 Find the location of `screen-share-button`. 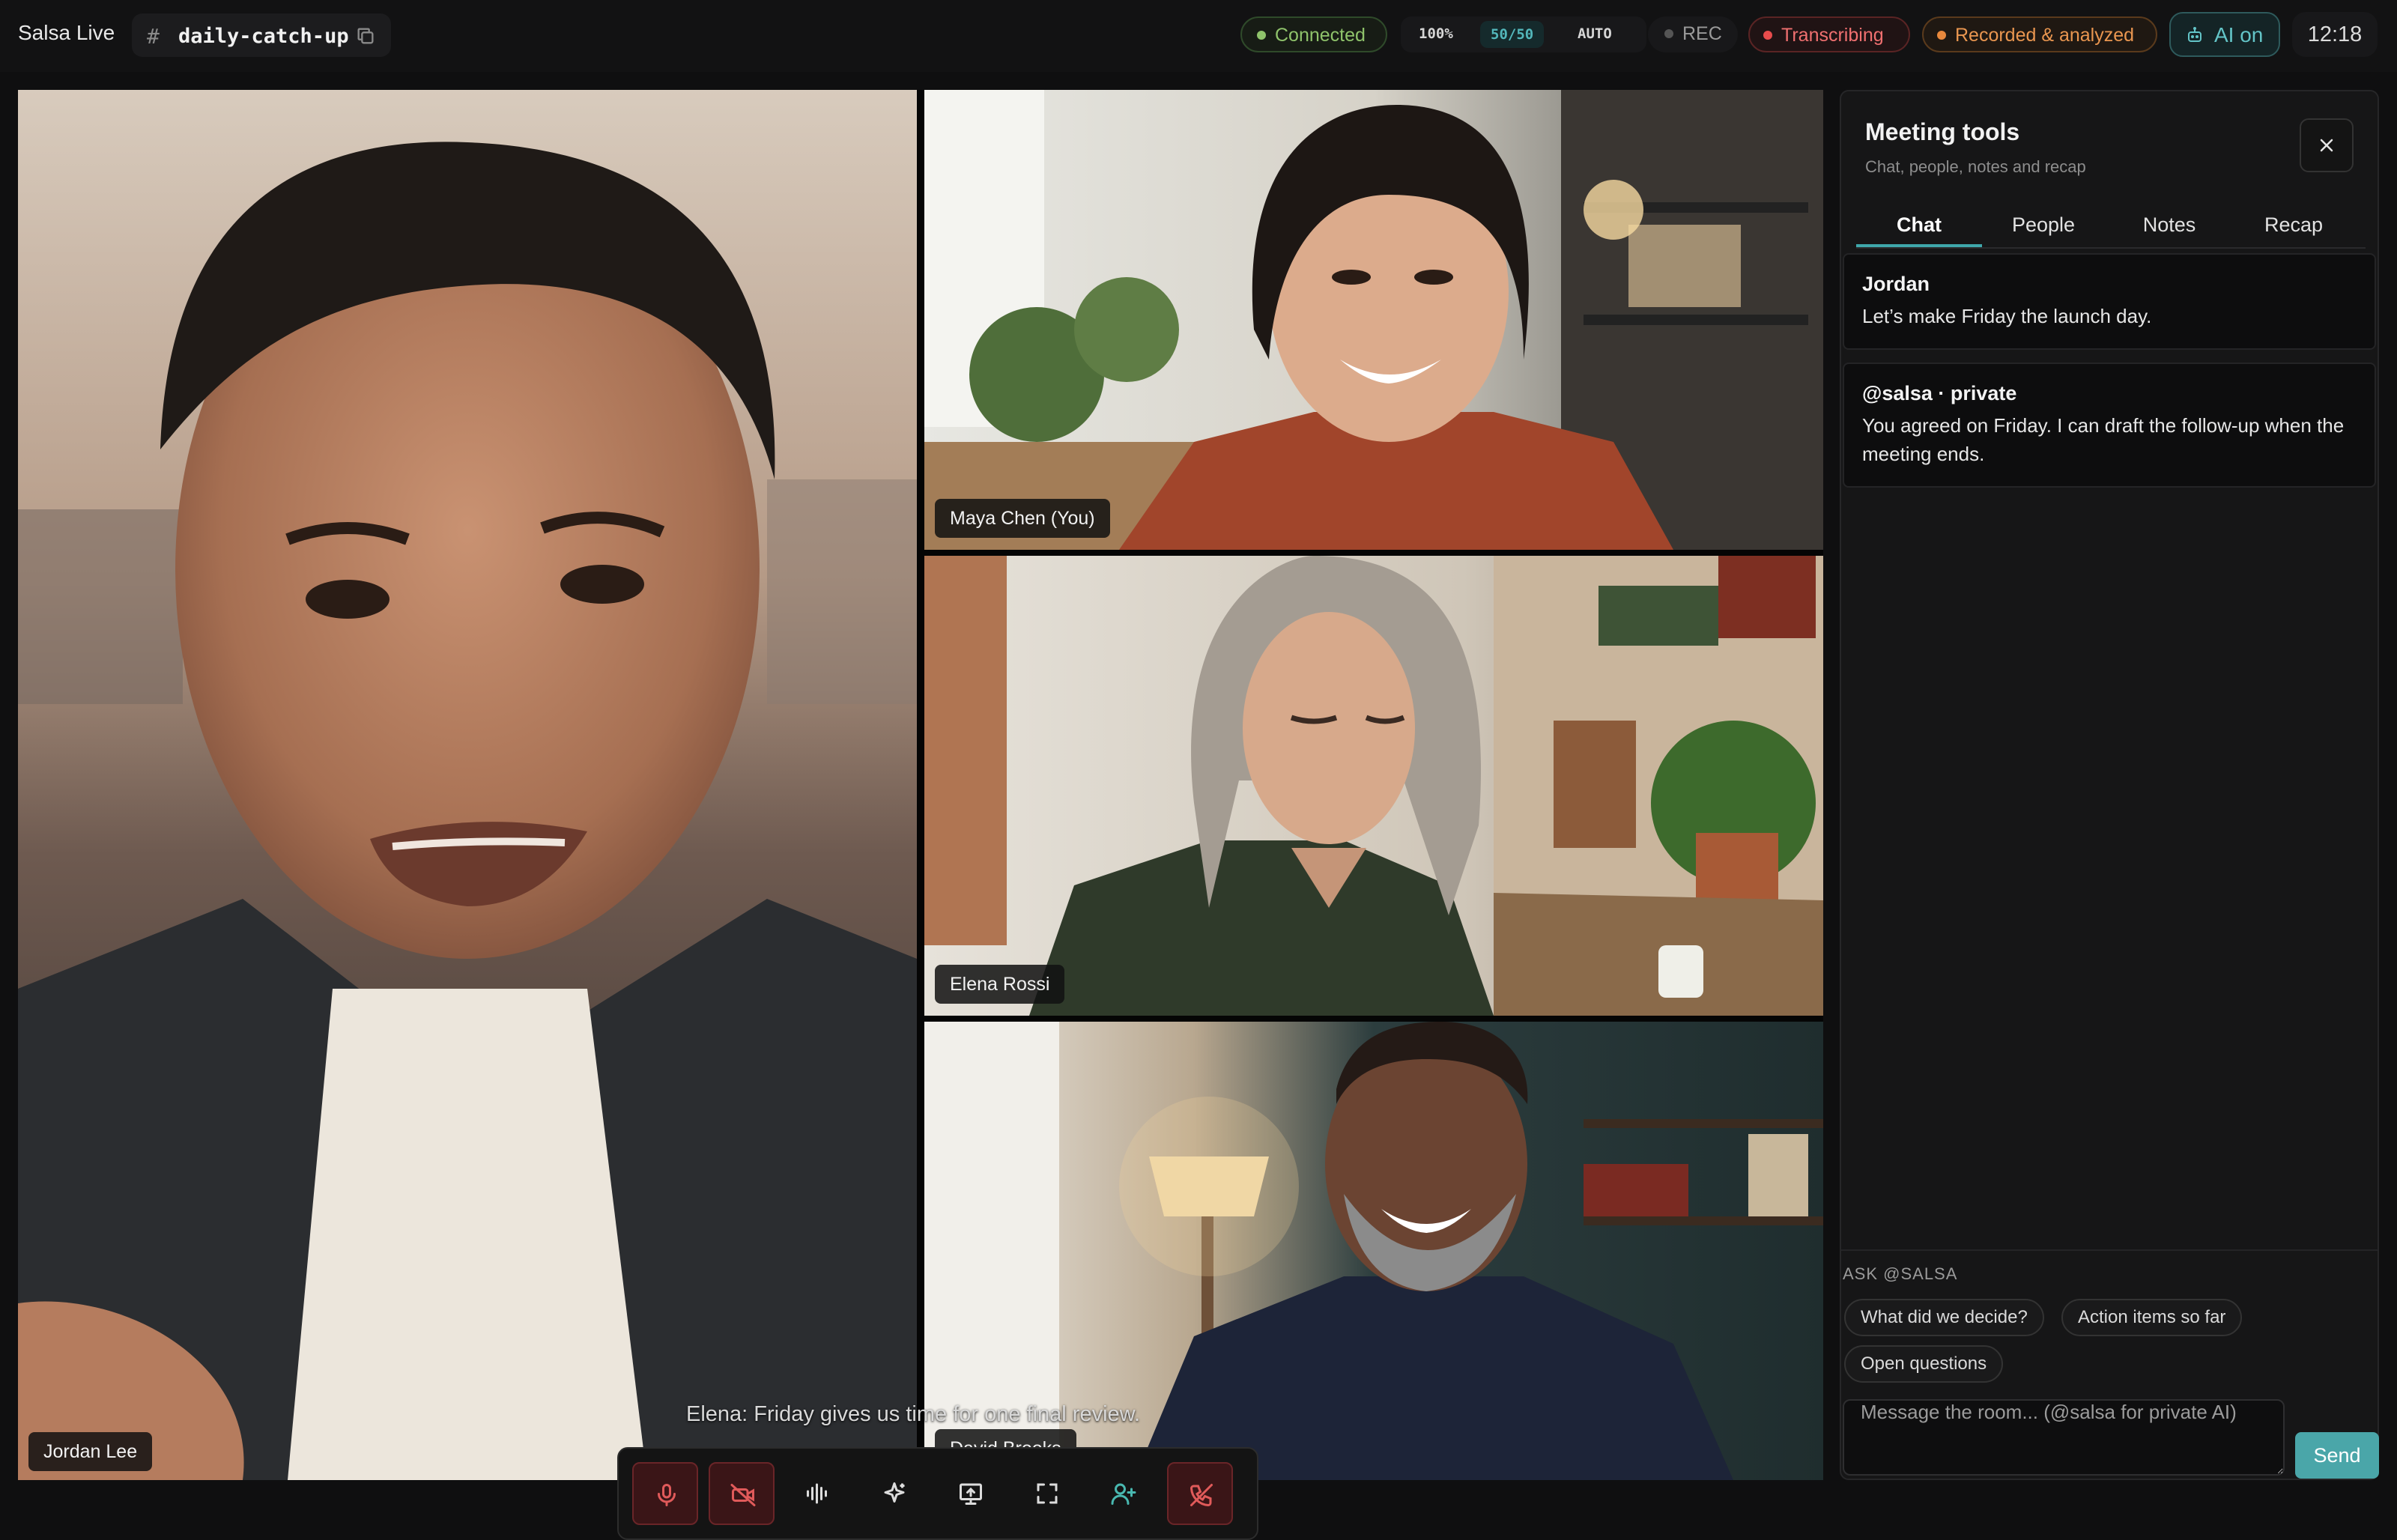

screen-share-button is located at coordinates (971, 1493).